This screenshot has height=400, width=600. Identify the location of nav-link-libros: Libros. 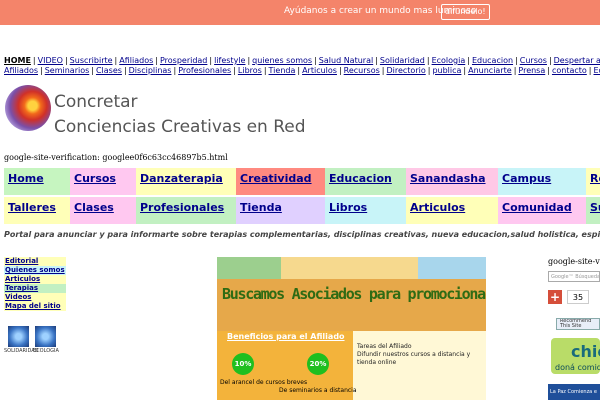
(250, 70).